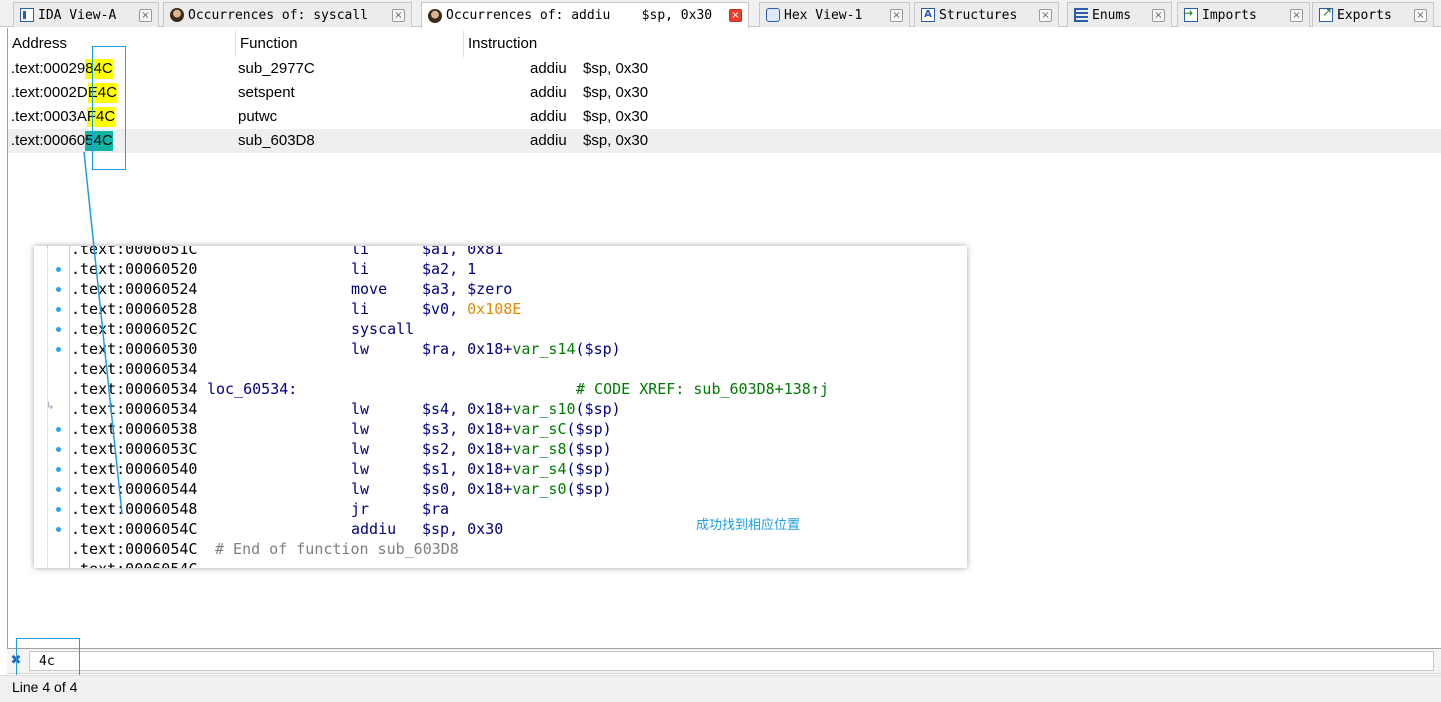 The image size is (1441, 702). I want to click on asm-address: .text:0006052C, so click(134, 329).